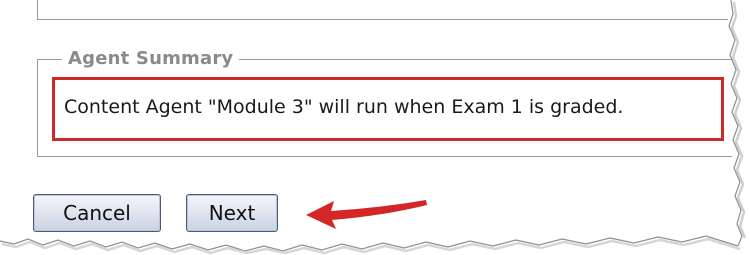 The width and height of the screenshot is (750, 255). What do you see at coordinates (382, 10) in the screenshot?
I see `previous-section-frame` at bounding box center [382, 10].